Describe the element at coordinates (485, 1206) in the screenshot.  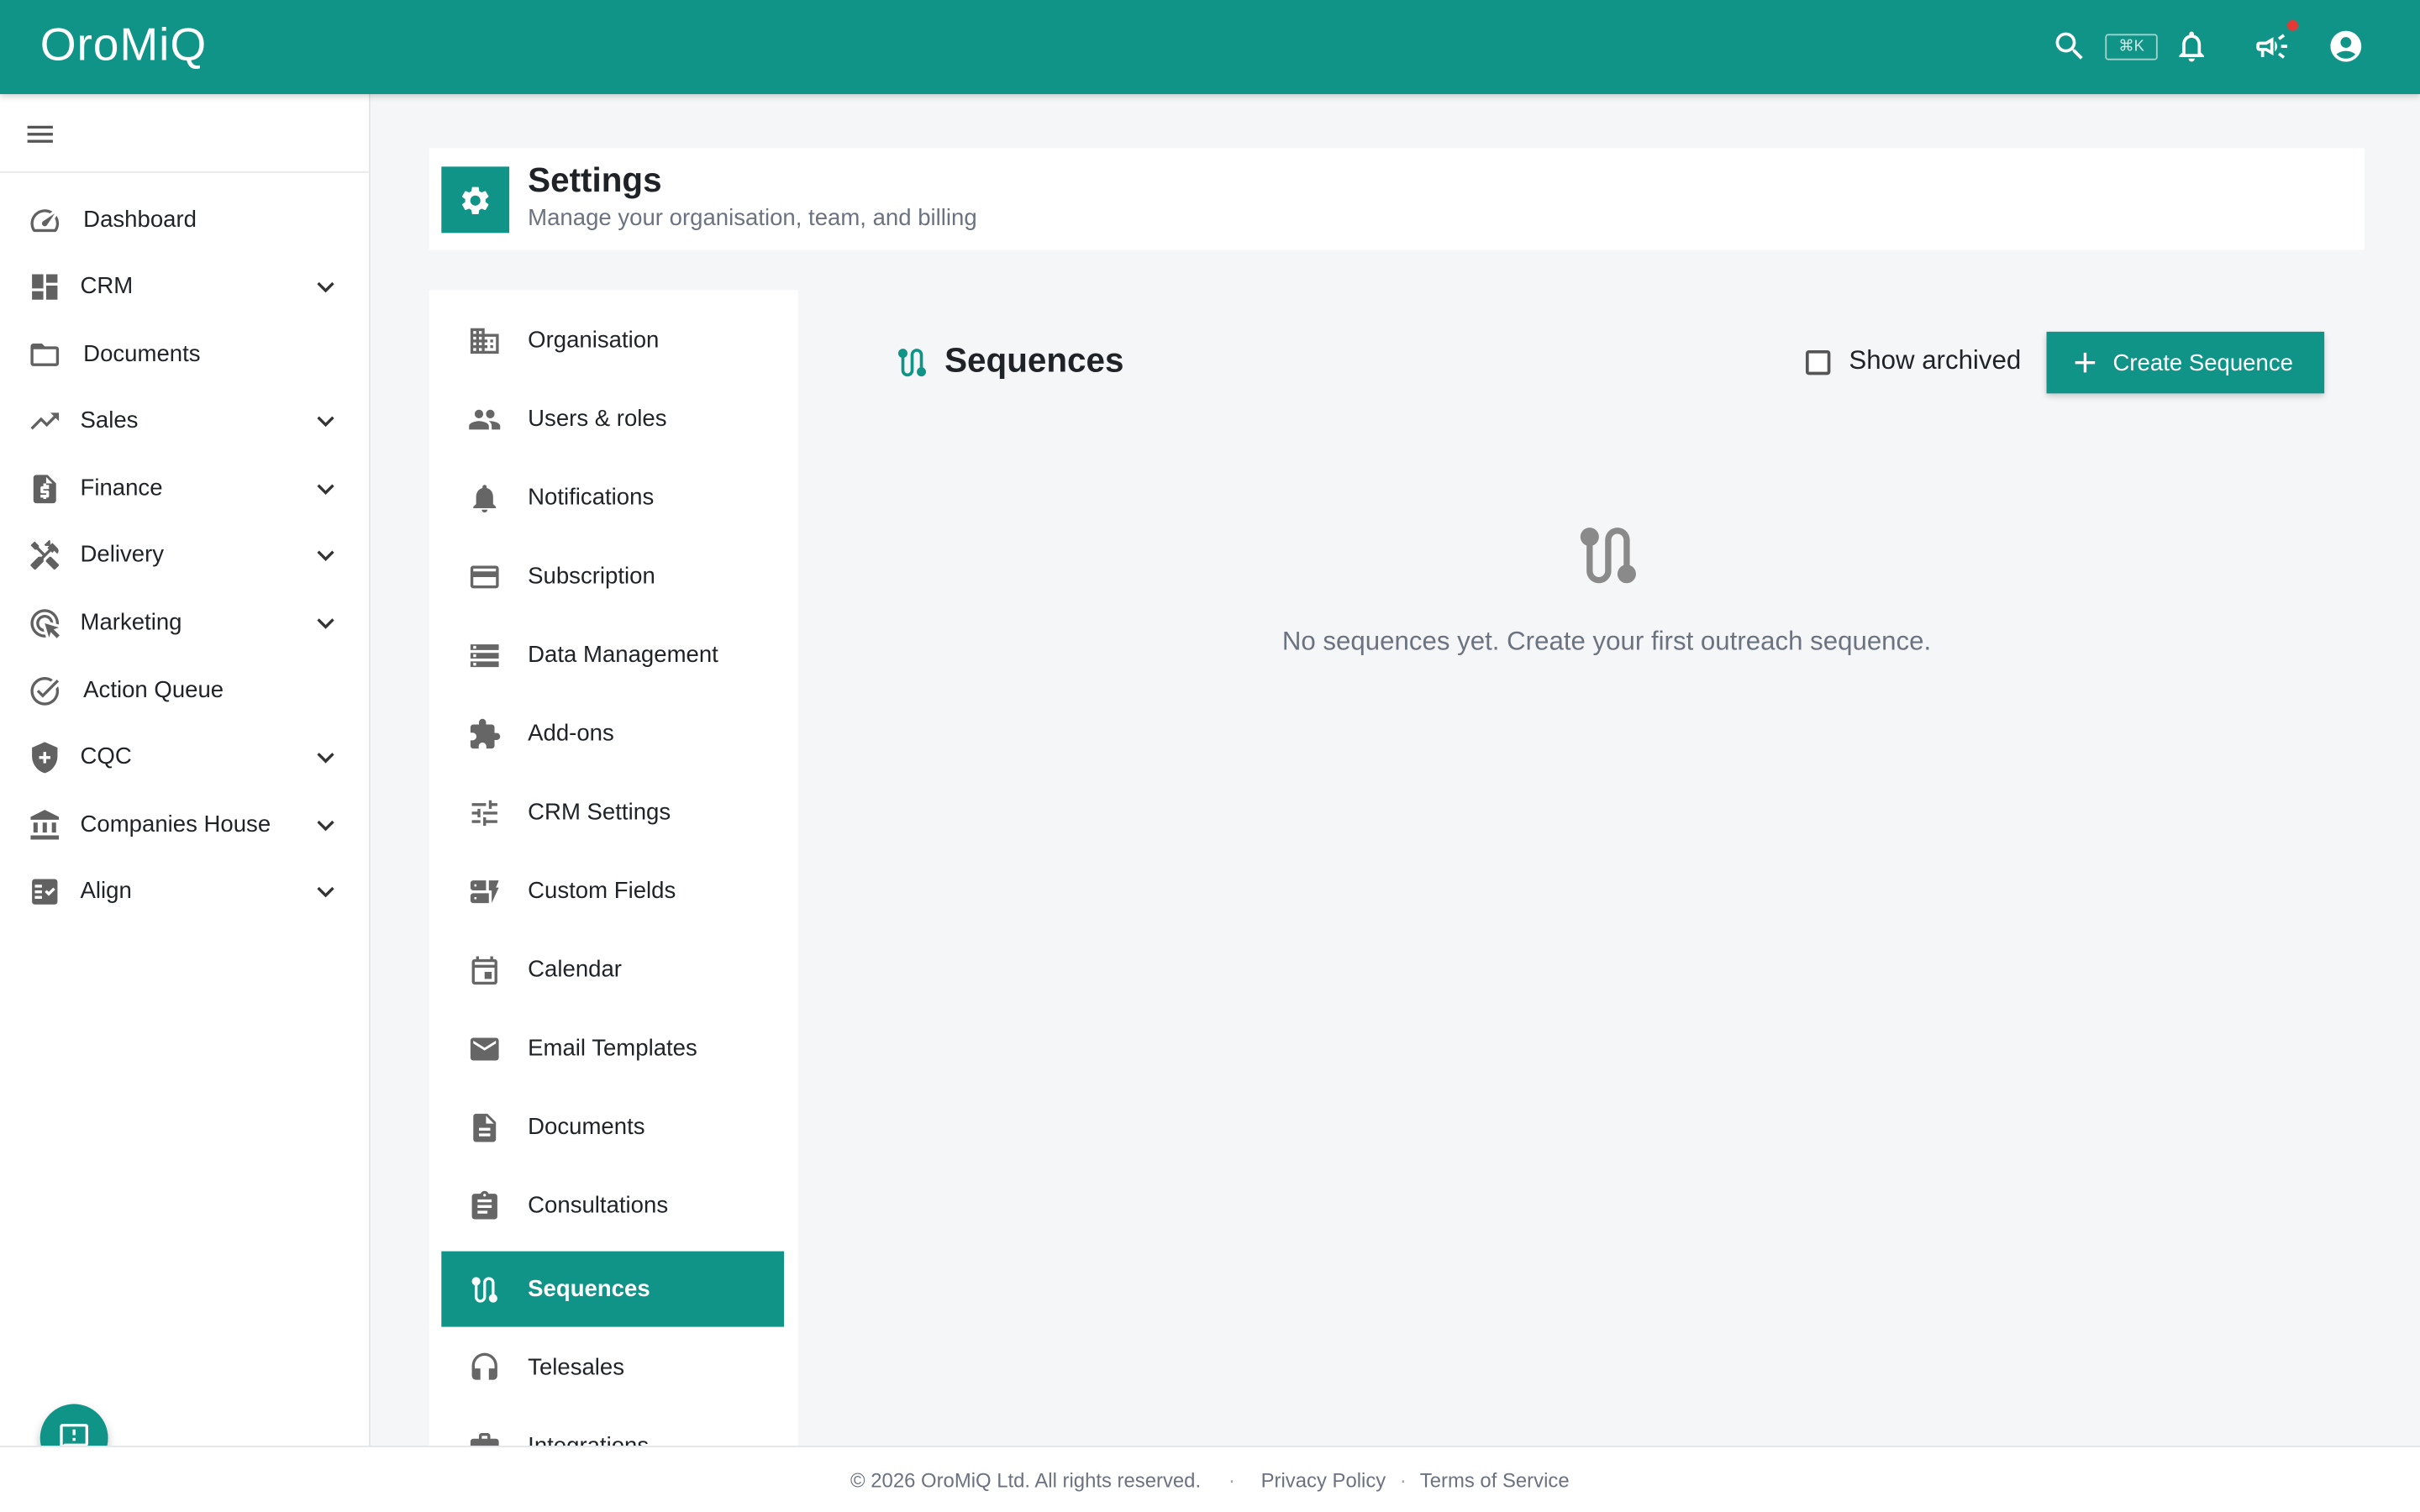
I see `clipboard-icon` at that location.